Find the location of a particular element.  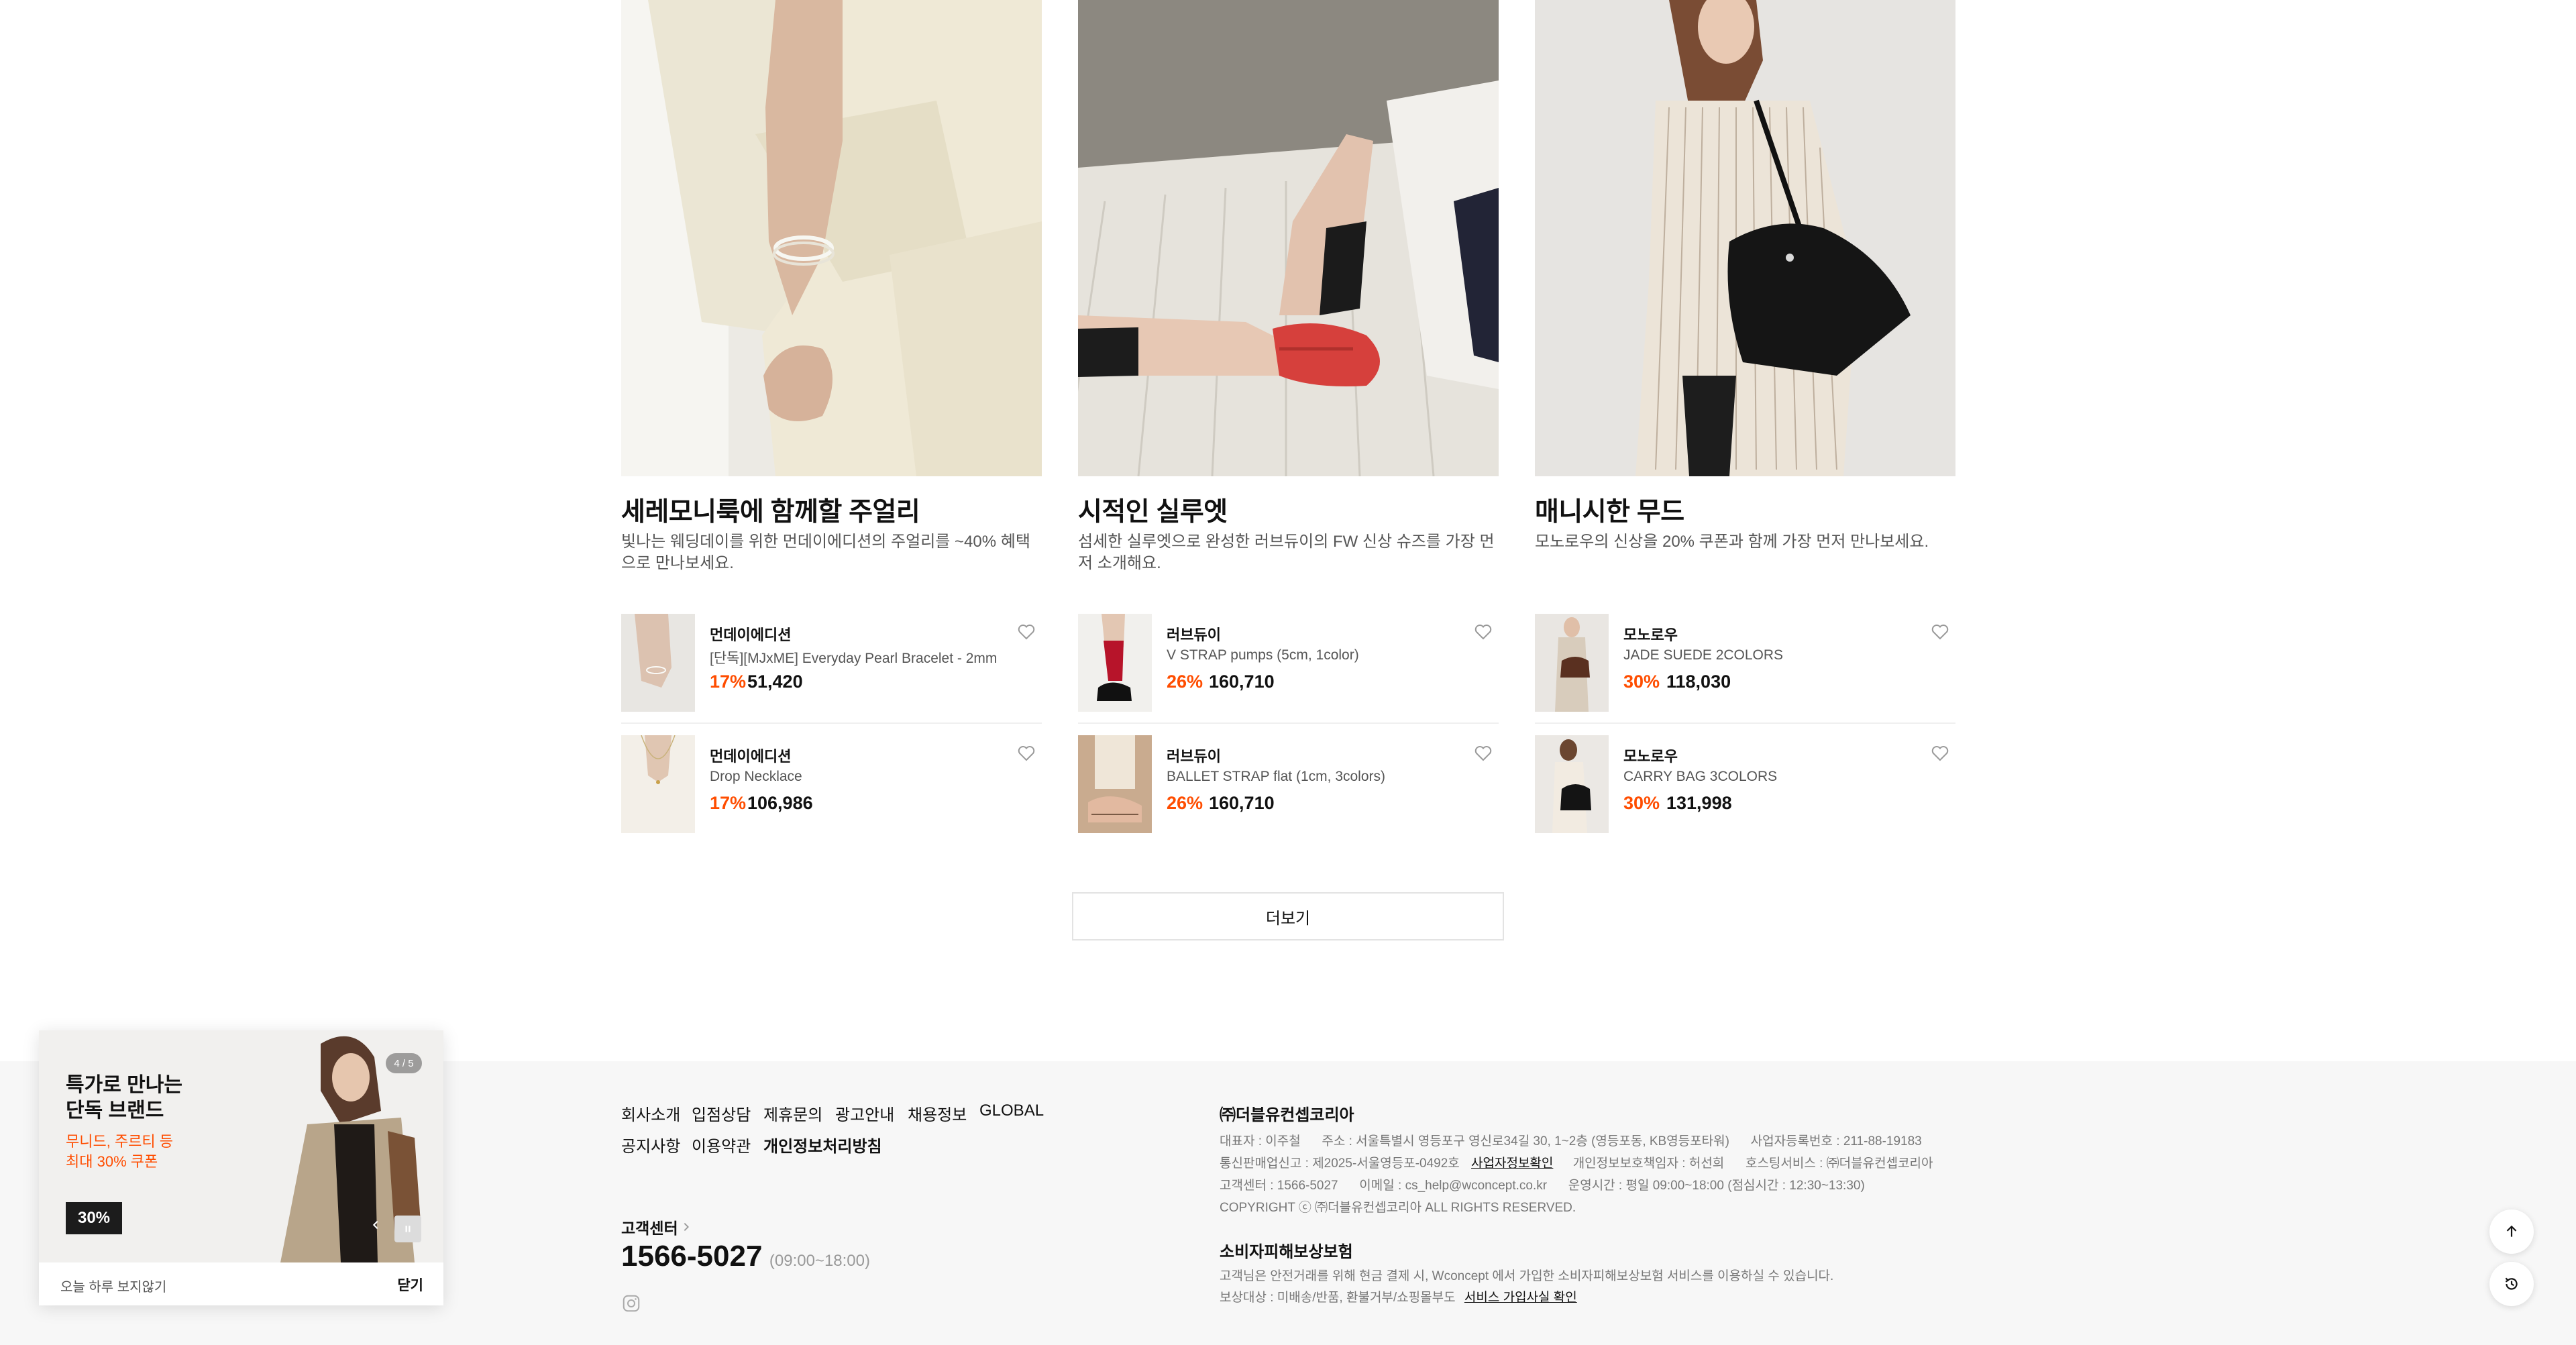

customer-center-link: 고객센터 is located at coordinates (656, 1227).